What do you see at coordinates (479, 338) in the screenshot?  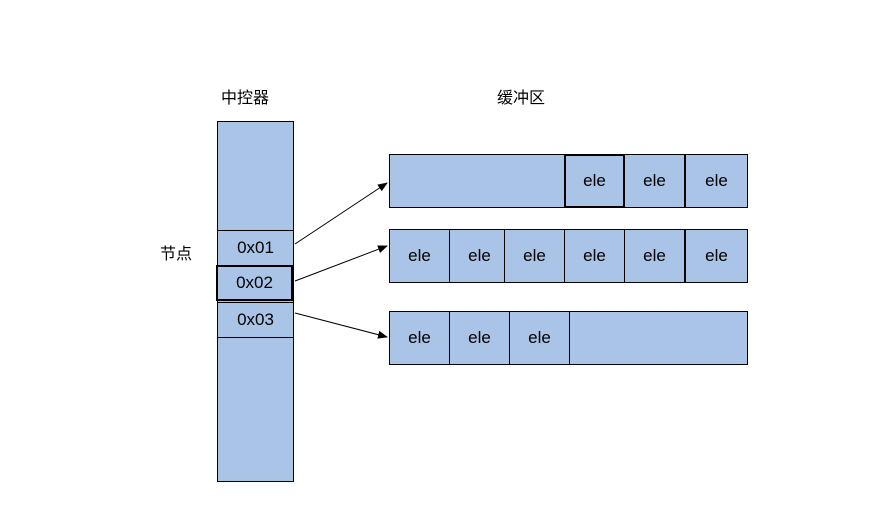 I see `buffer-3-element-2: ele` at bounding box center [479, 338].